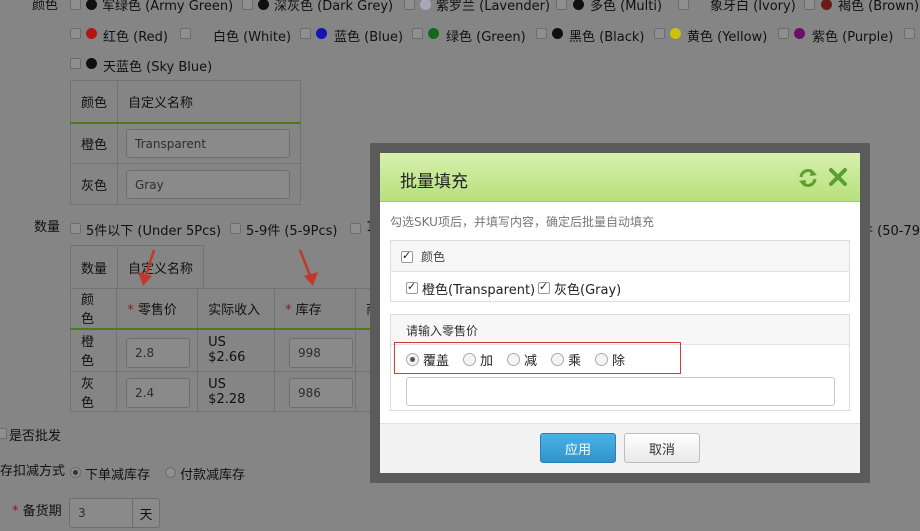 The image size is (920, 531). What do you see at coordinates (321, 393) in the screenshot?
I see `stock-input-gray: 986` at bounding box center [321, 393].